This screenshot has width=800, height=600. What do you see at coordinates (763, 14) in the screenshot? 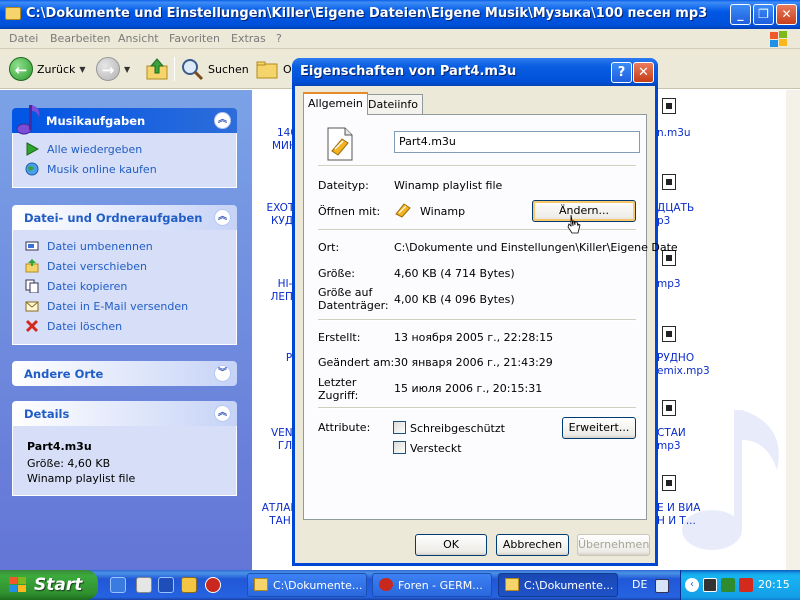
I see `maximize-button: ❐` at bounding box center [763, 14].